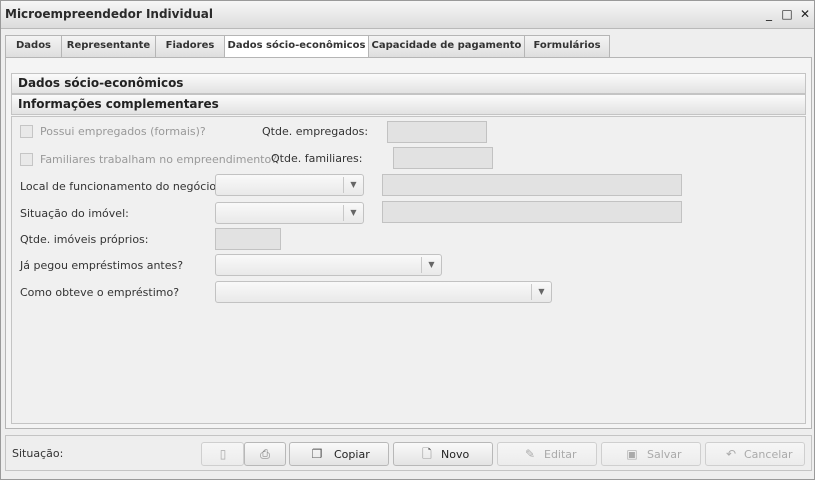 The height and width of the screenshot is (480, 815). I want to click on undo-arrow-icon: ↶, so click(731, 454).